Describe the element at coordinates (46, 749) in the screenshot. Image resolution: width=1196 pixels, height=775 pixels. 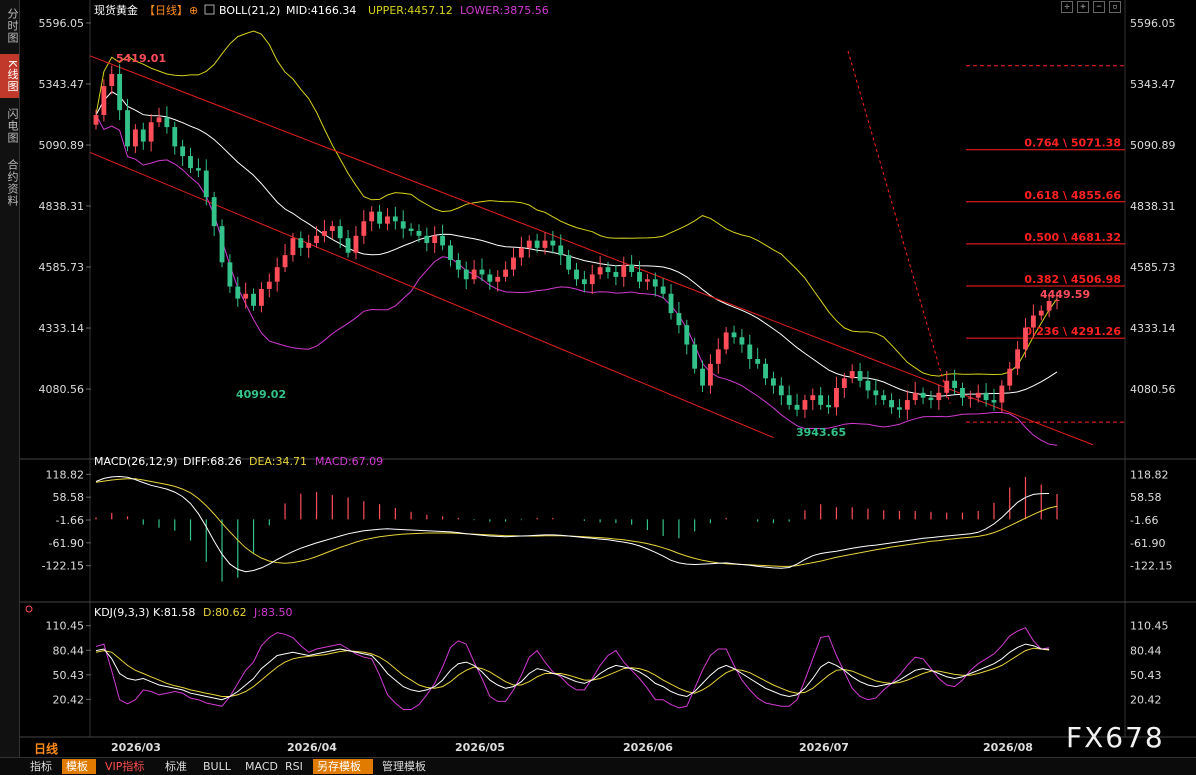
I see `current-period-label: 日线` at that location.